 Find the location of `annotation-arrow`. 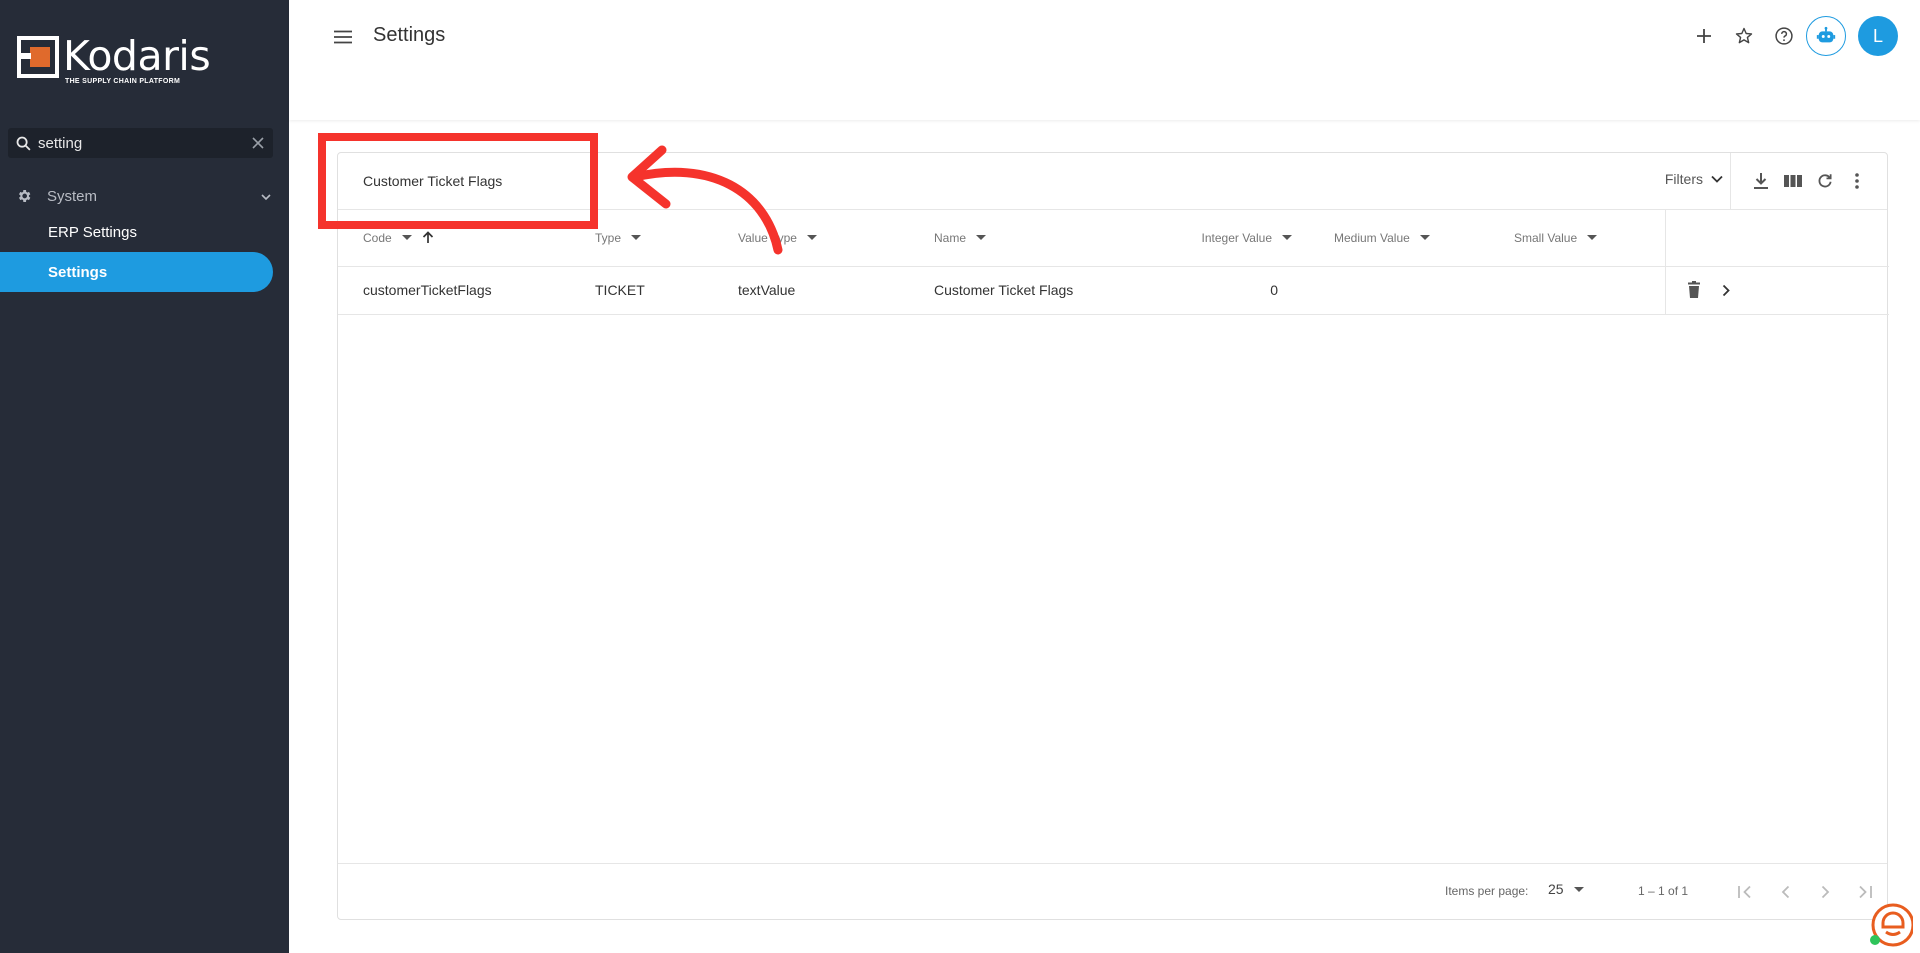

annotation-arrow is located at coordinates (705, 200).